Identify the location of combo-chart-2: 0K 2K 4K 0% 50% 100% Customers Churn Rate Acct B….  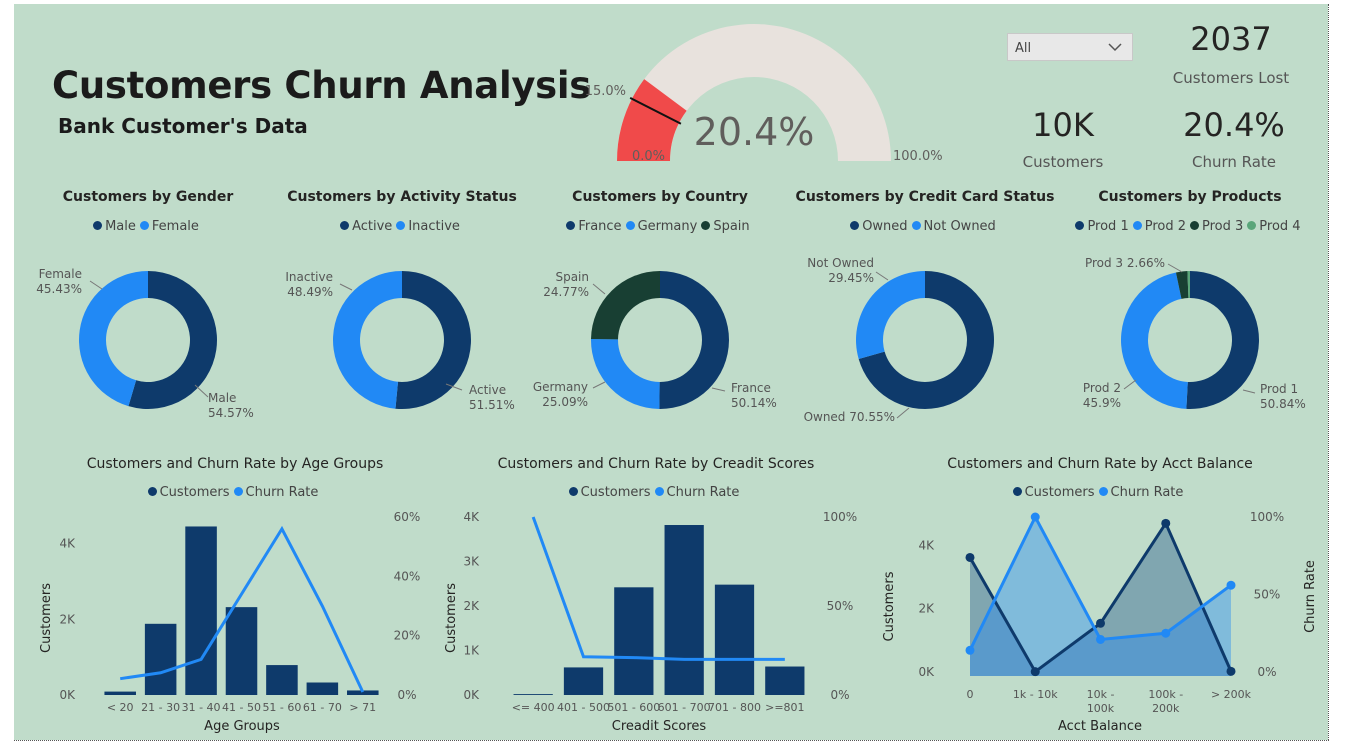
(1100, 622).